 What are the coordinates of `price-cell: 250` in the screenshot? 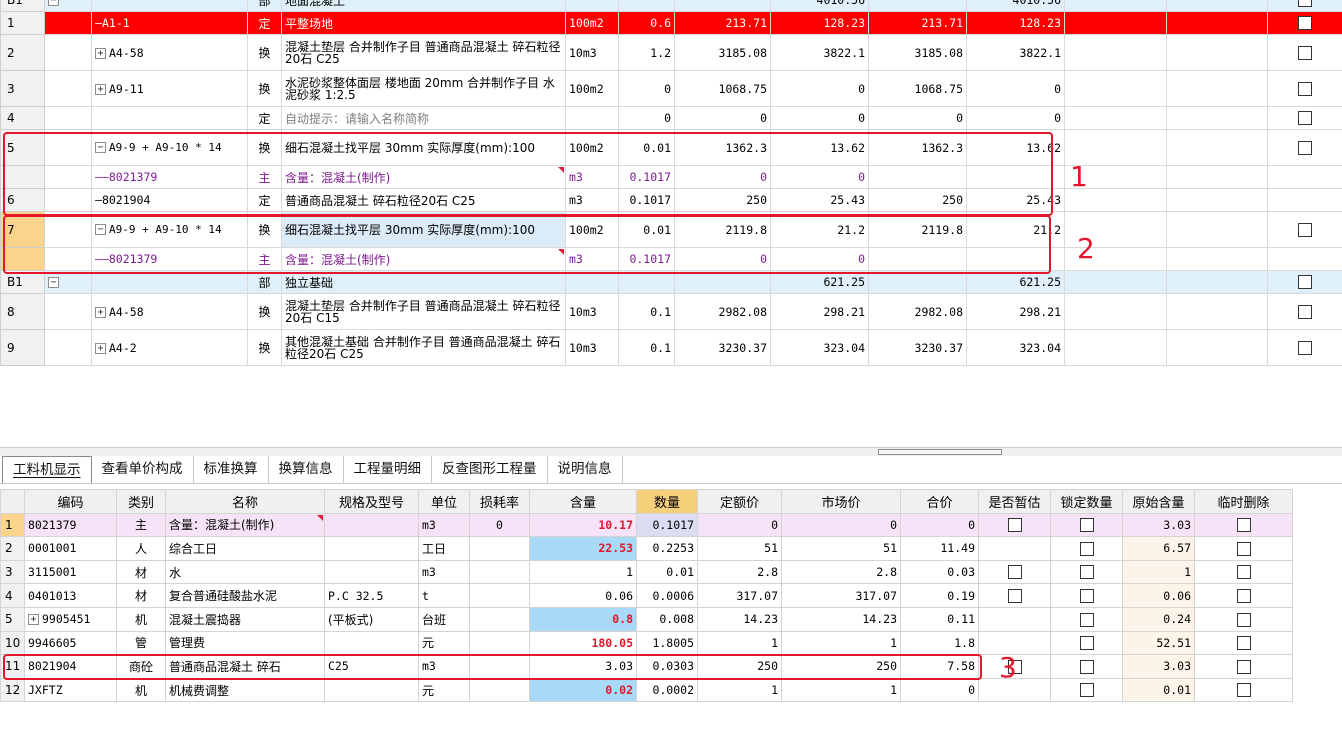 It's located at (722, 200).